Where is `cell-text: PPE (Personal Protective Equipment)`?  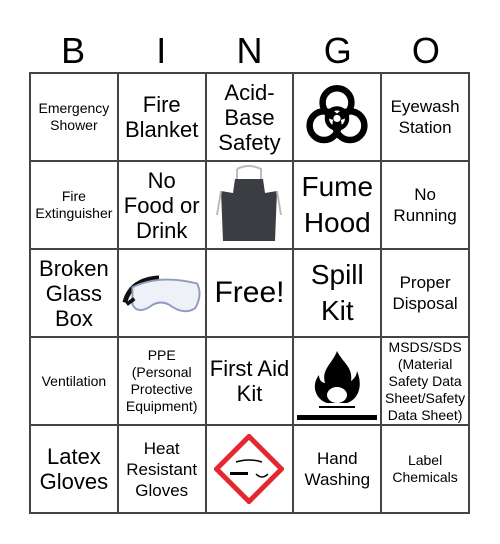
cell-text: PPE (Personal Protective Equipment) is located at coordinates (161, 380).